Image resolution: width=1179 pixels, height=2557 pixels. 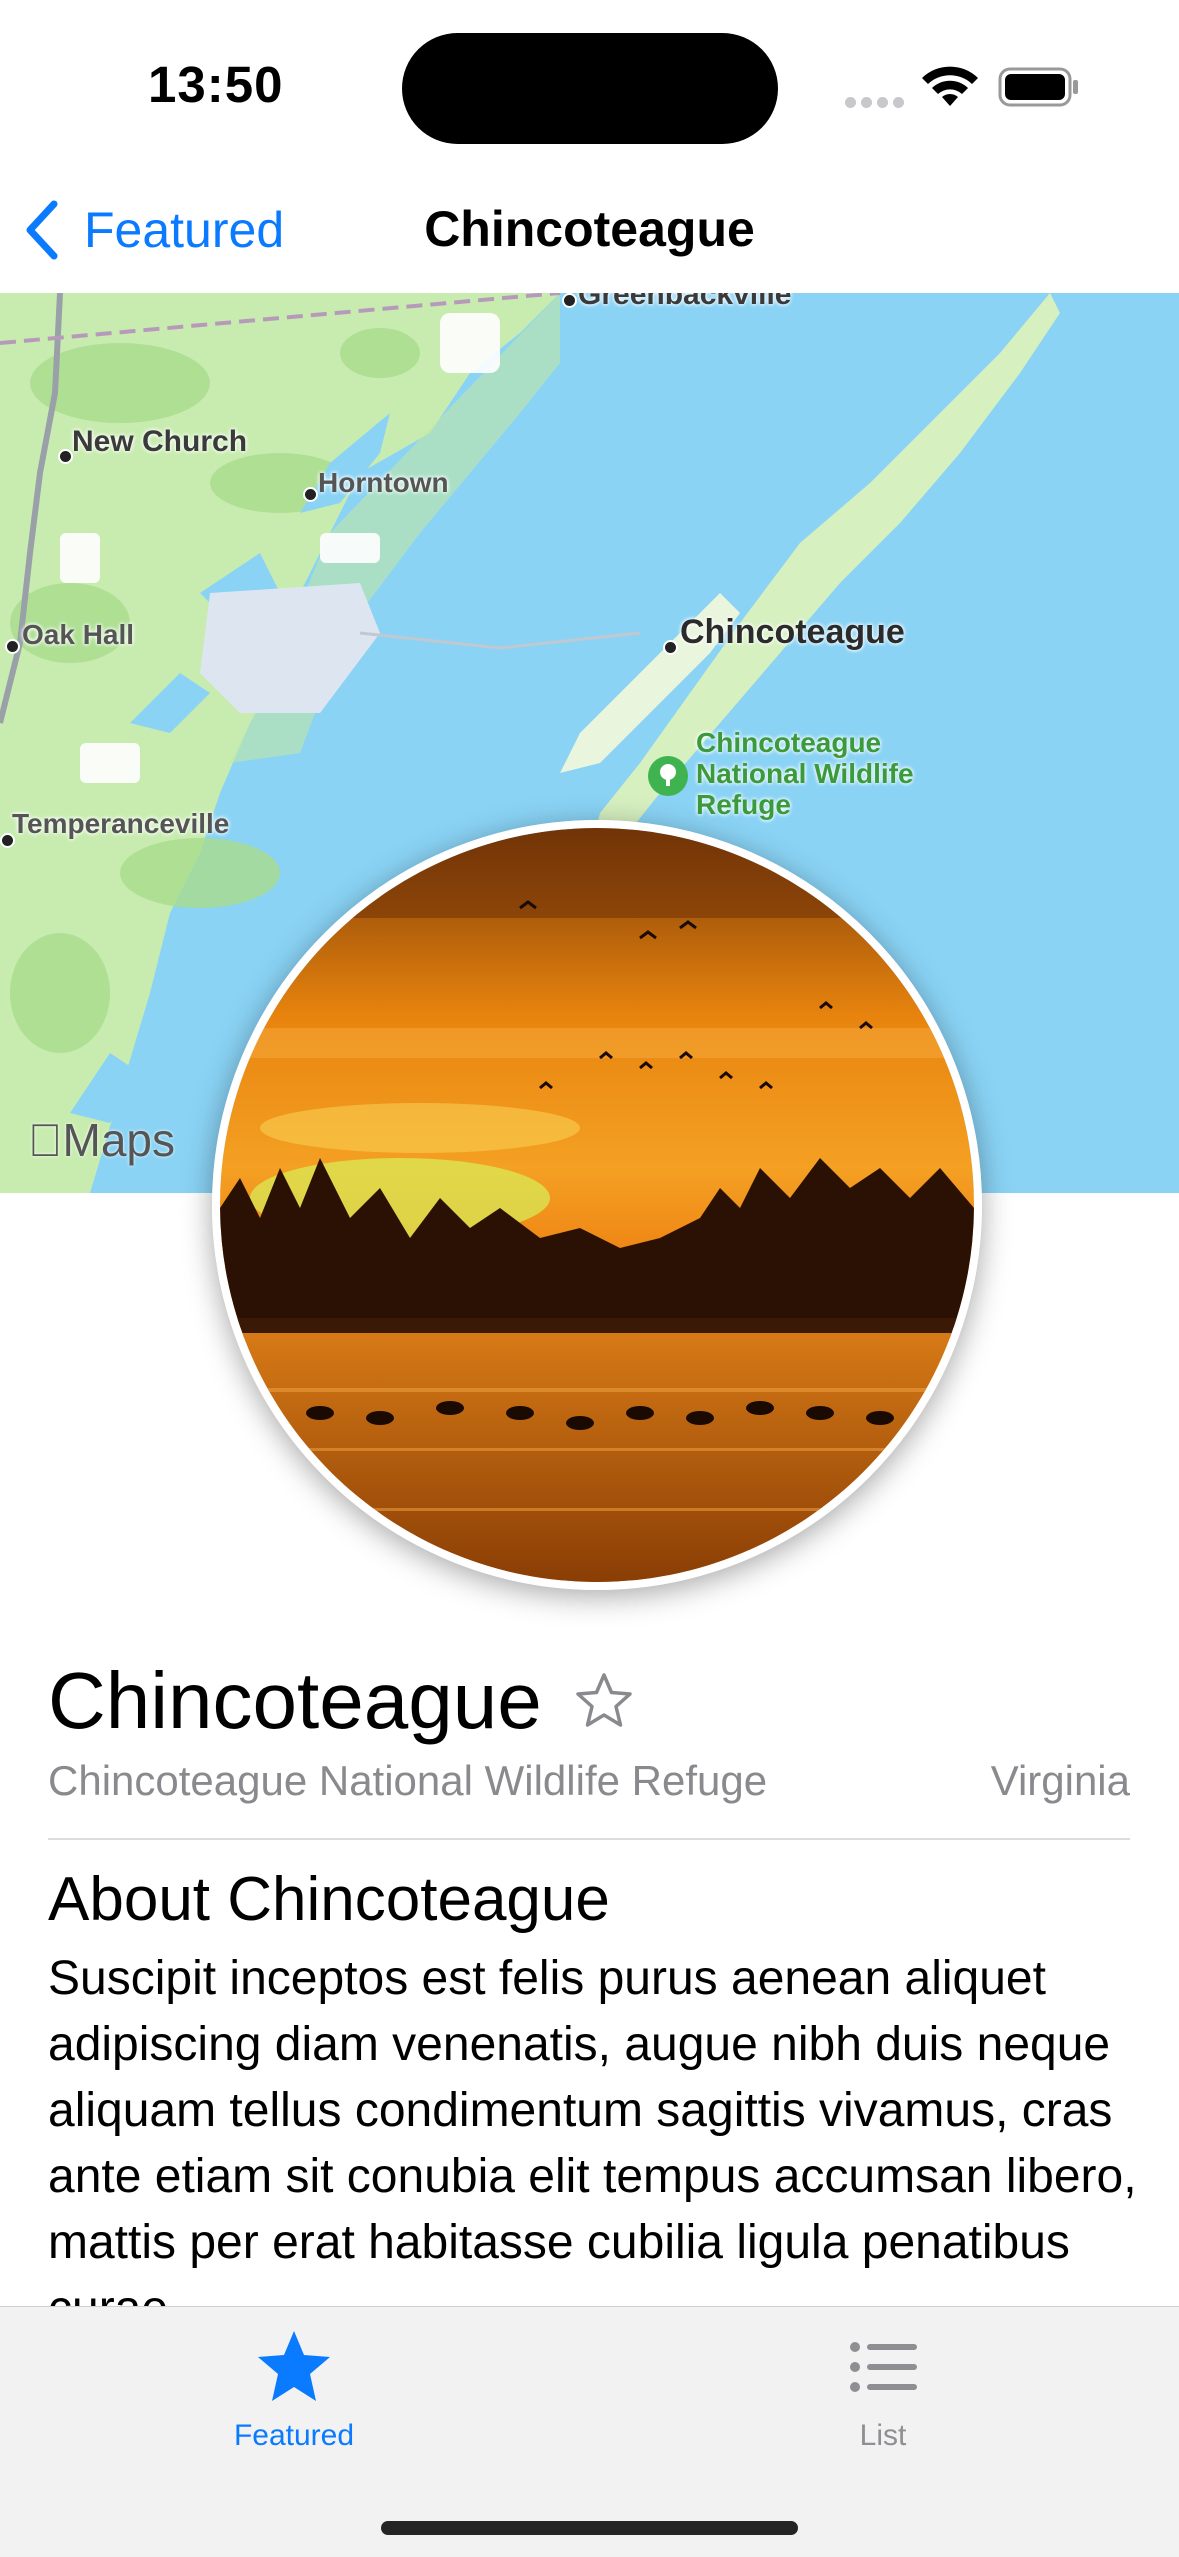 What do you see at coordinates (78, 634) in the screenshot?
I see `map-label-oak-hall: Oak Hall` at bounding box center [78, 634].